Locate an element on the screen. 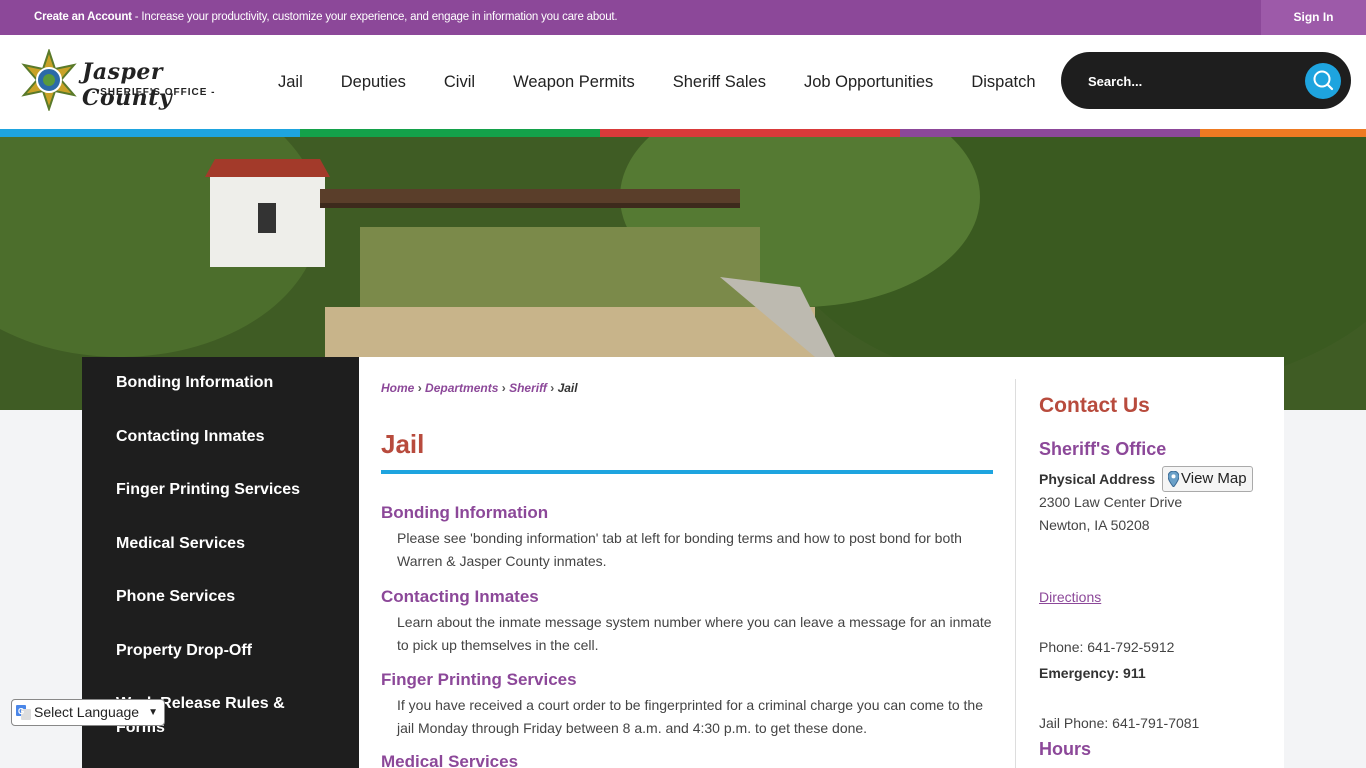 This screenshot has height=768, width=1366. search-input is located at coordinates (1188, 81).